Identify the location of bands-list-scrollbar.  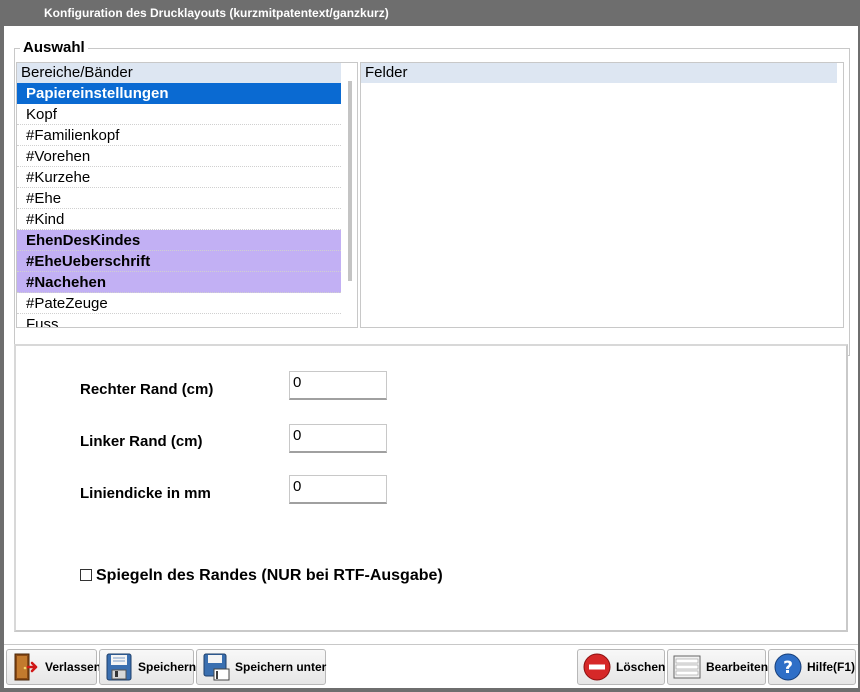
(350, 181).